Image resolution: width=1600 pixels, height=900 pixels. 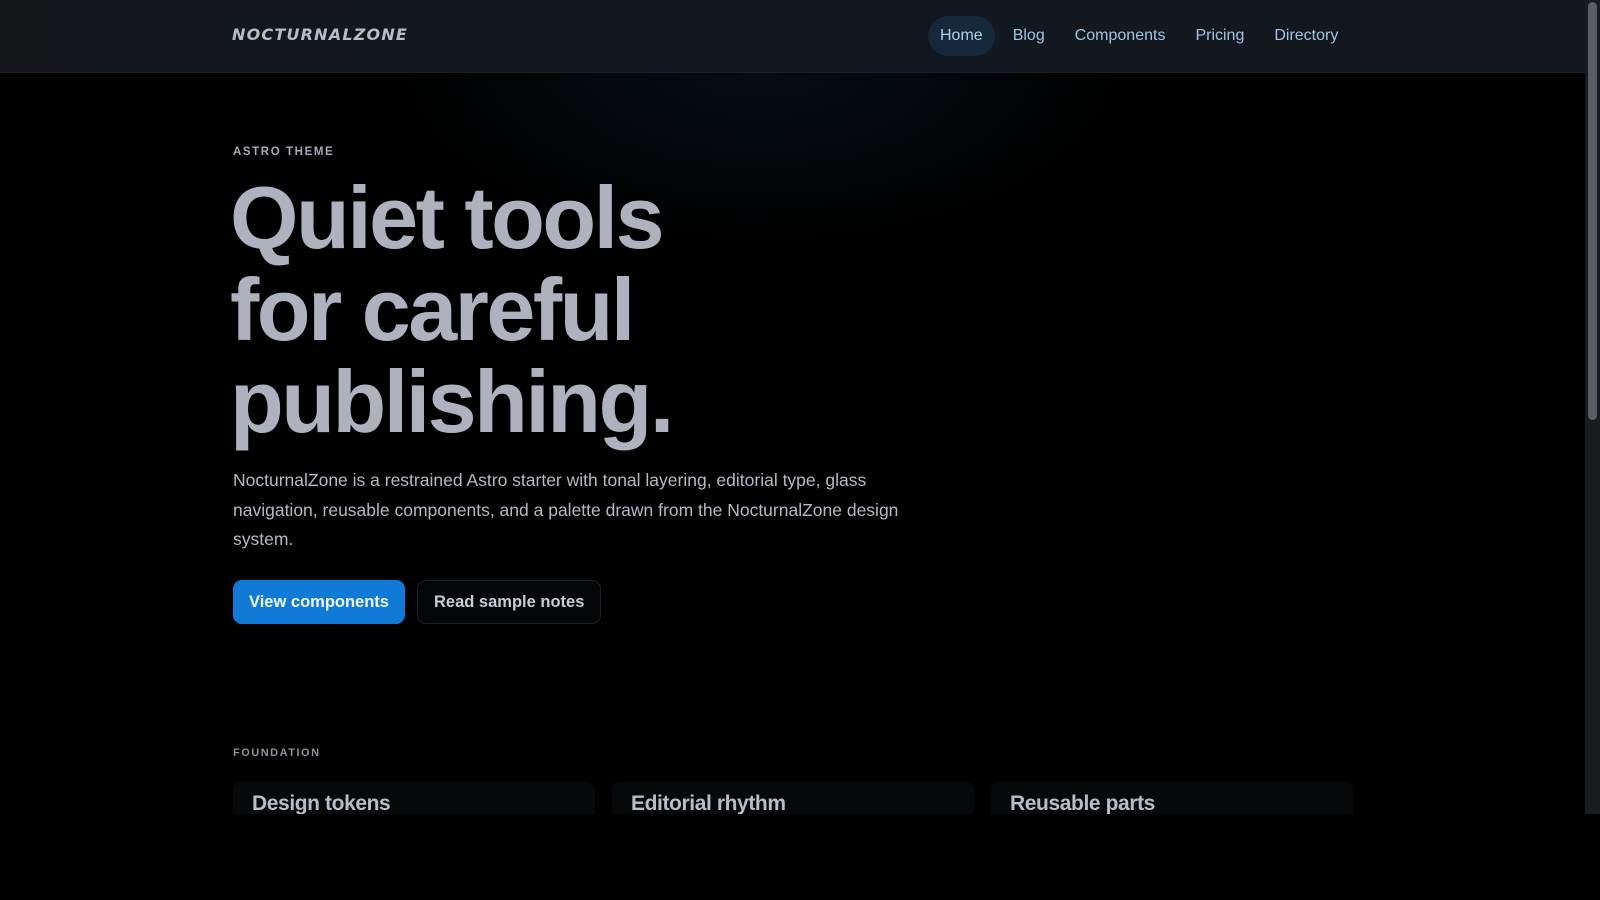 I want to click on foundation-card-reusable-parts: Reusable parts, so click(x=1172, y=798).